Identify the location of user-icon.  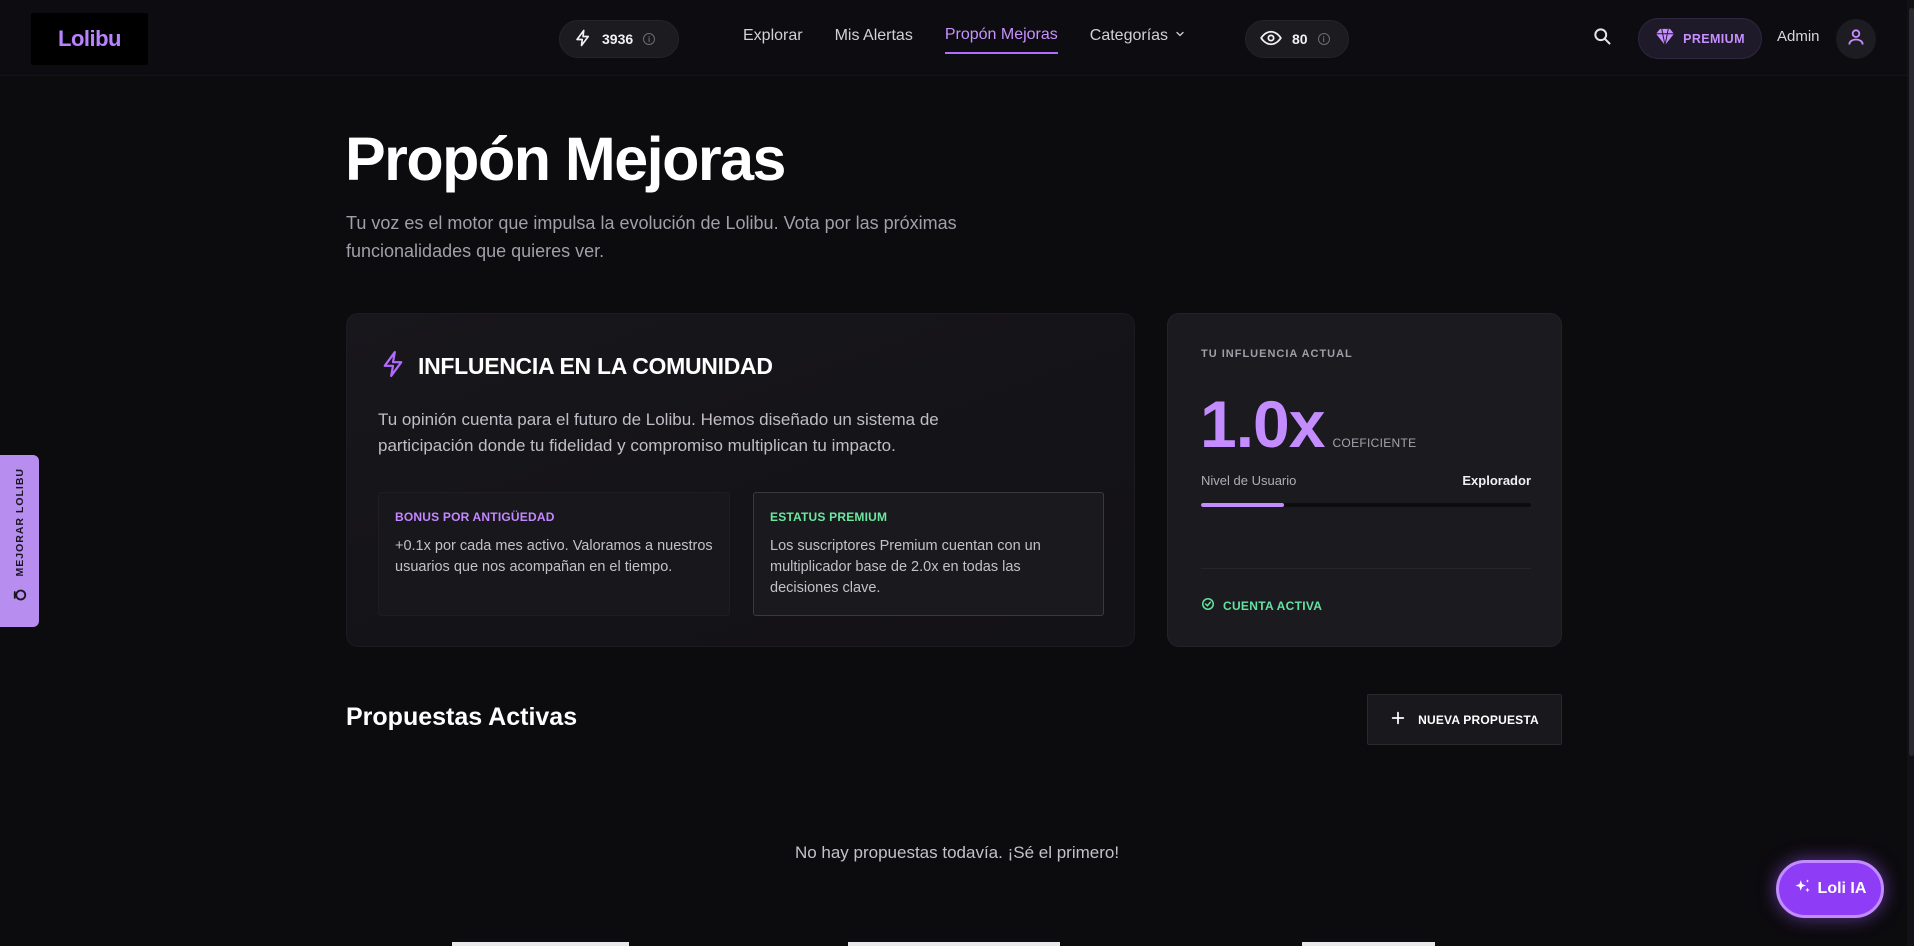
(1856, 39).